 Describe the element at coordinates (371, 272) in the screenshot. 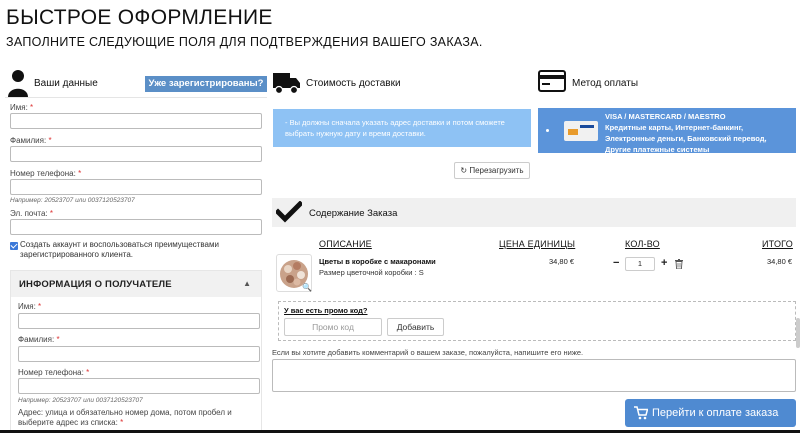

I see `product-size: Размер цветочной коробки : S` at that location.